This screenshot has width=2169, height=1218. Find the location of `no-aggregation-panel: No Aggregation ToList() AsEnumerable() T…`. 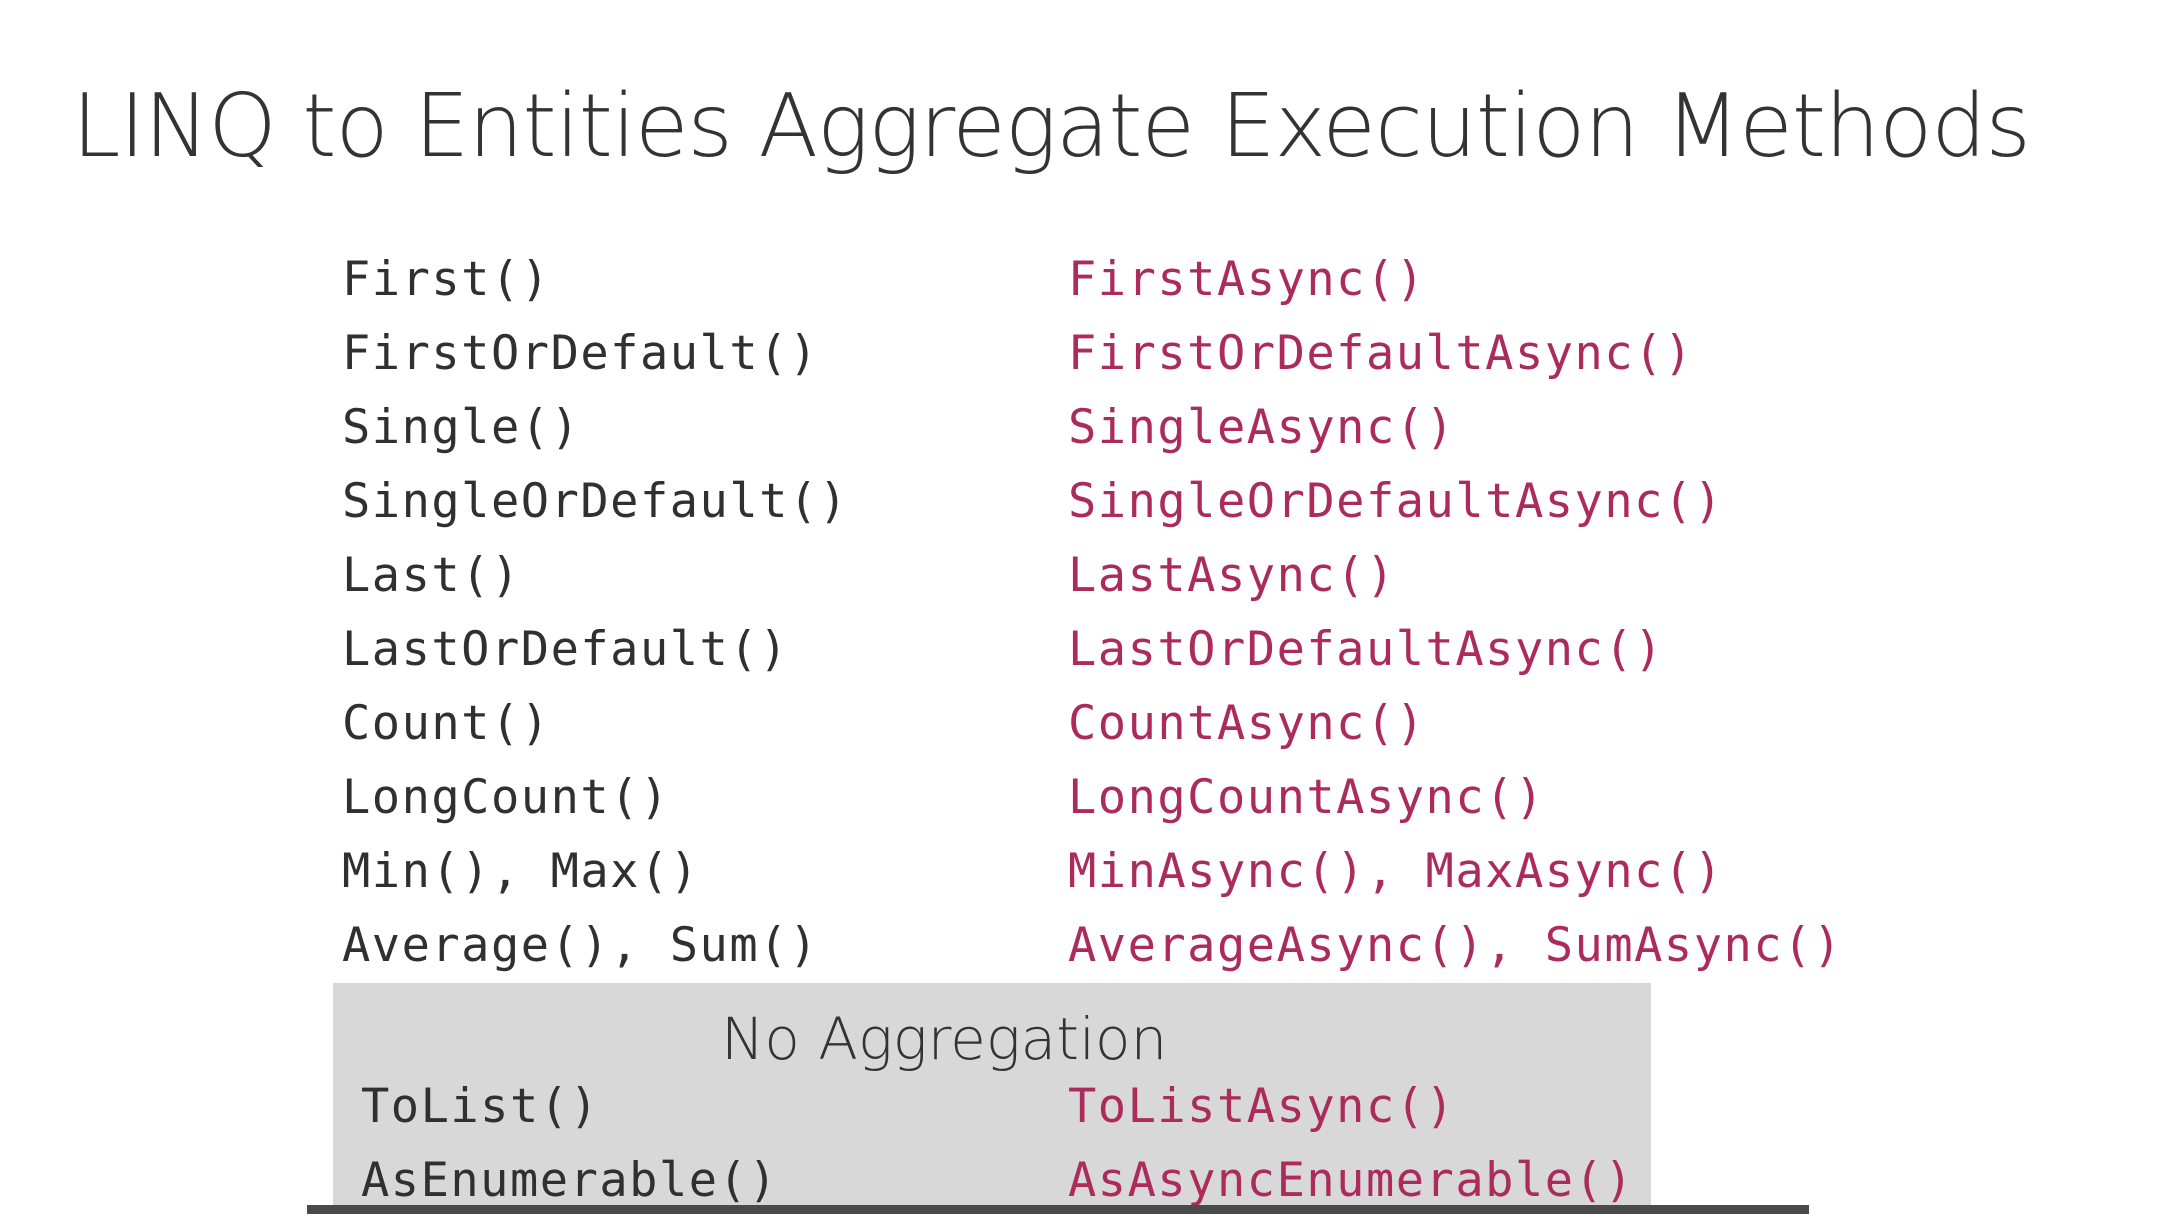

no-aggregation-panel: No Aggregation ToList() AsEnumerable() T… is located at coordinates (992, 1098).